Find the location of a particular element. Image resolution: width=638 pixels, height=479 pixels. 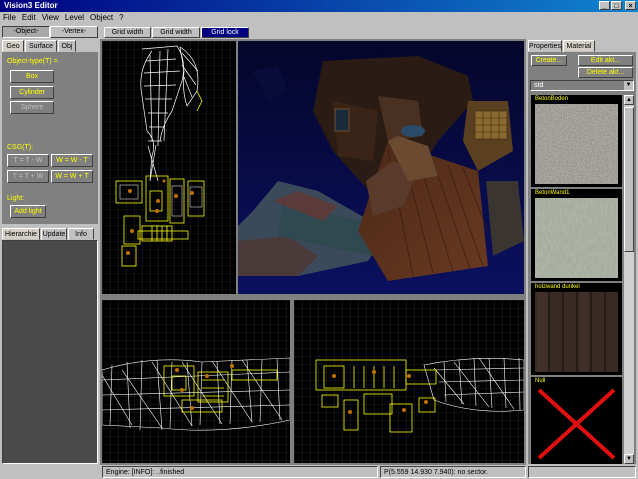

grid-width-half-button: Grid width 0.5X is located at coordinates (127, 36).